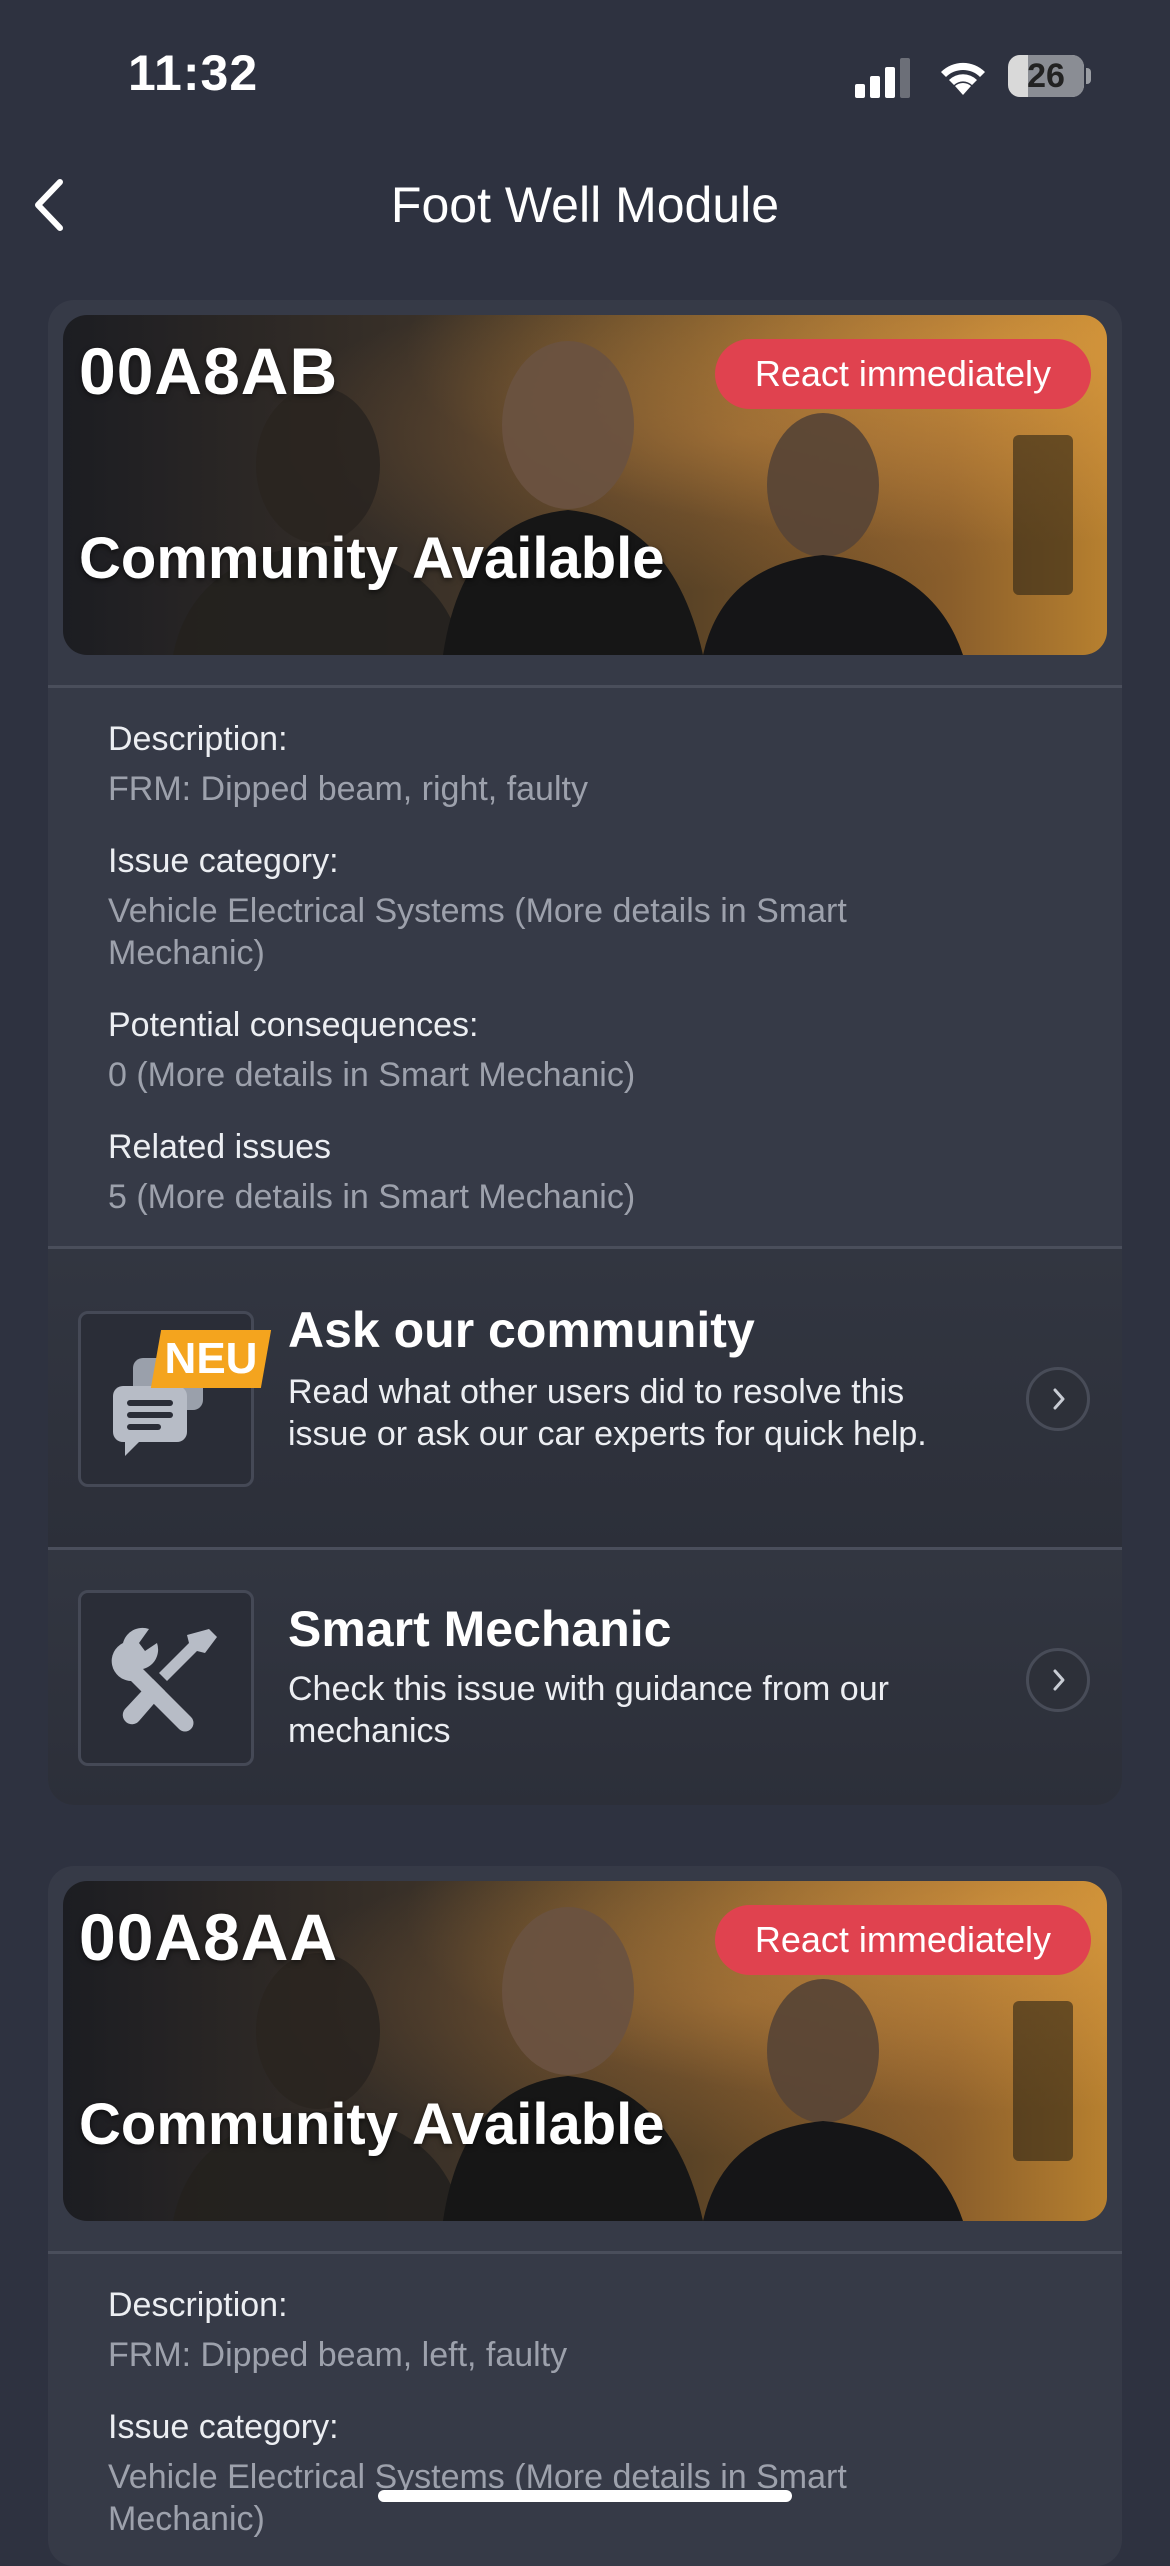  Describe the element at coordinates (372, 1197) in the screenshot. I see `related-issues-value: 5 (More details in Smart Mechanic)` at that location.